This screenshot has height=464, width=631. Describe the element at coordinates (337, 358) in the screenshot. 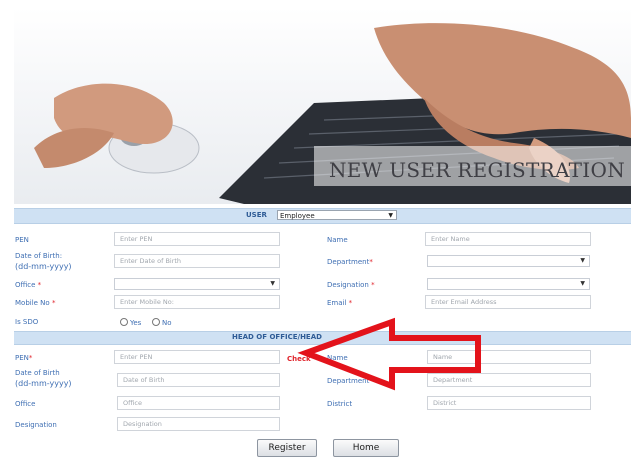

I see `head-name-label: Name` at that location.